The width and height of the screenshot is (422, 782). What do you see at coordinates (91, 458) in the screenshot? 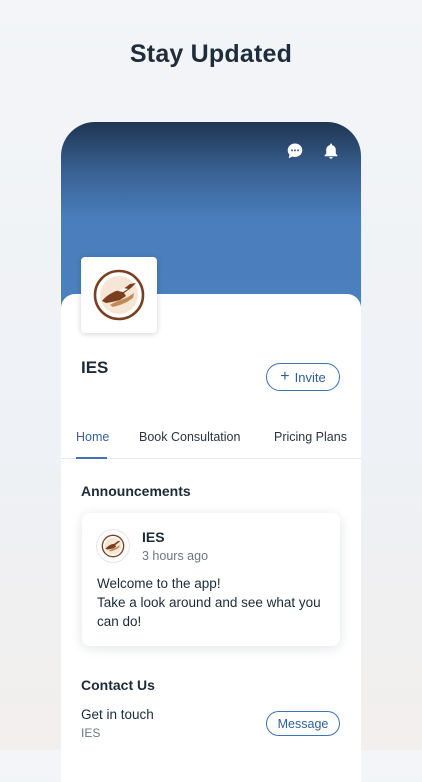
I see `active-tab-indicator` at bounding box center [91, 458].